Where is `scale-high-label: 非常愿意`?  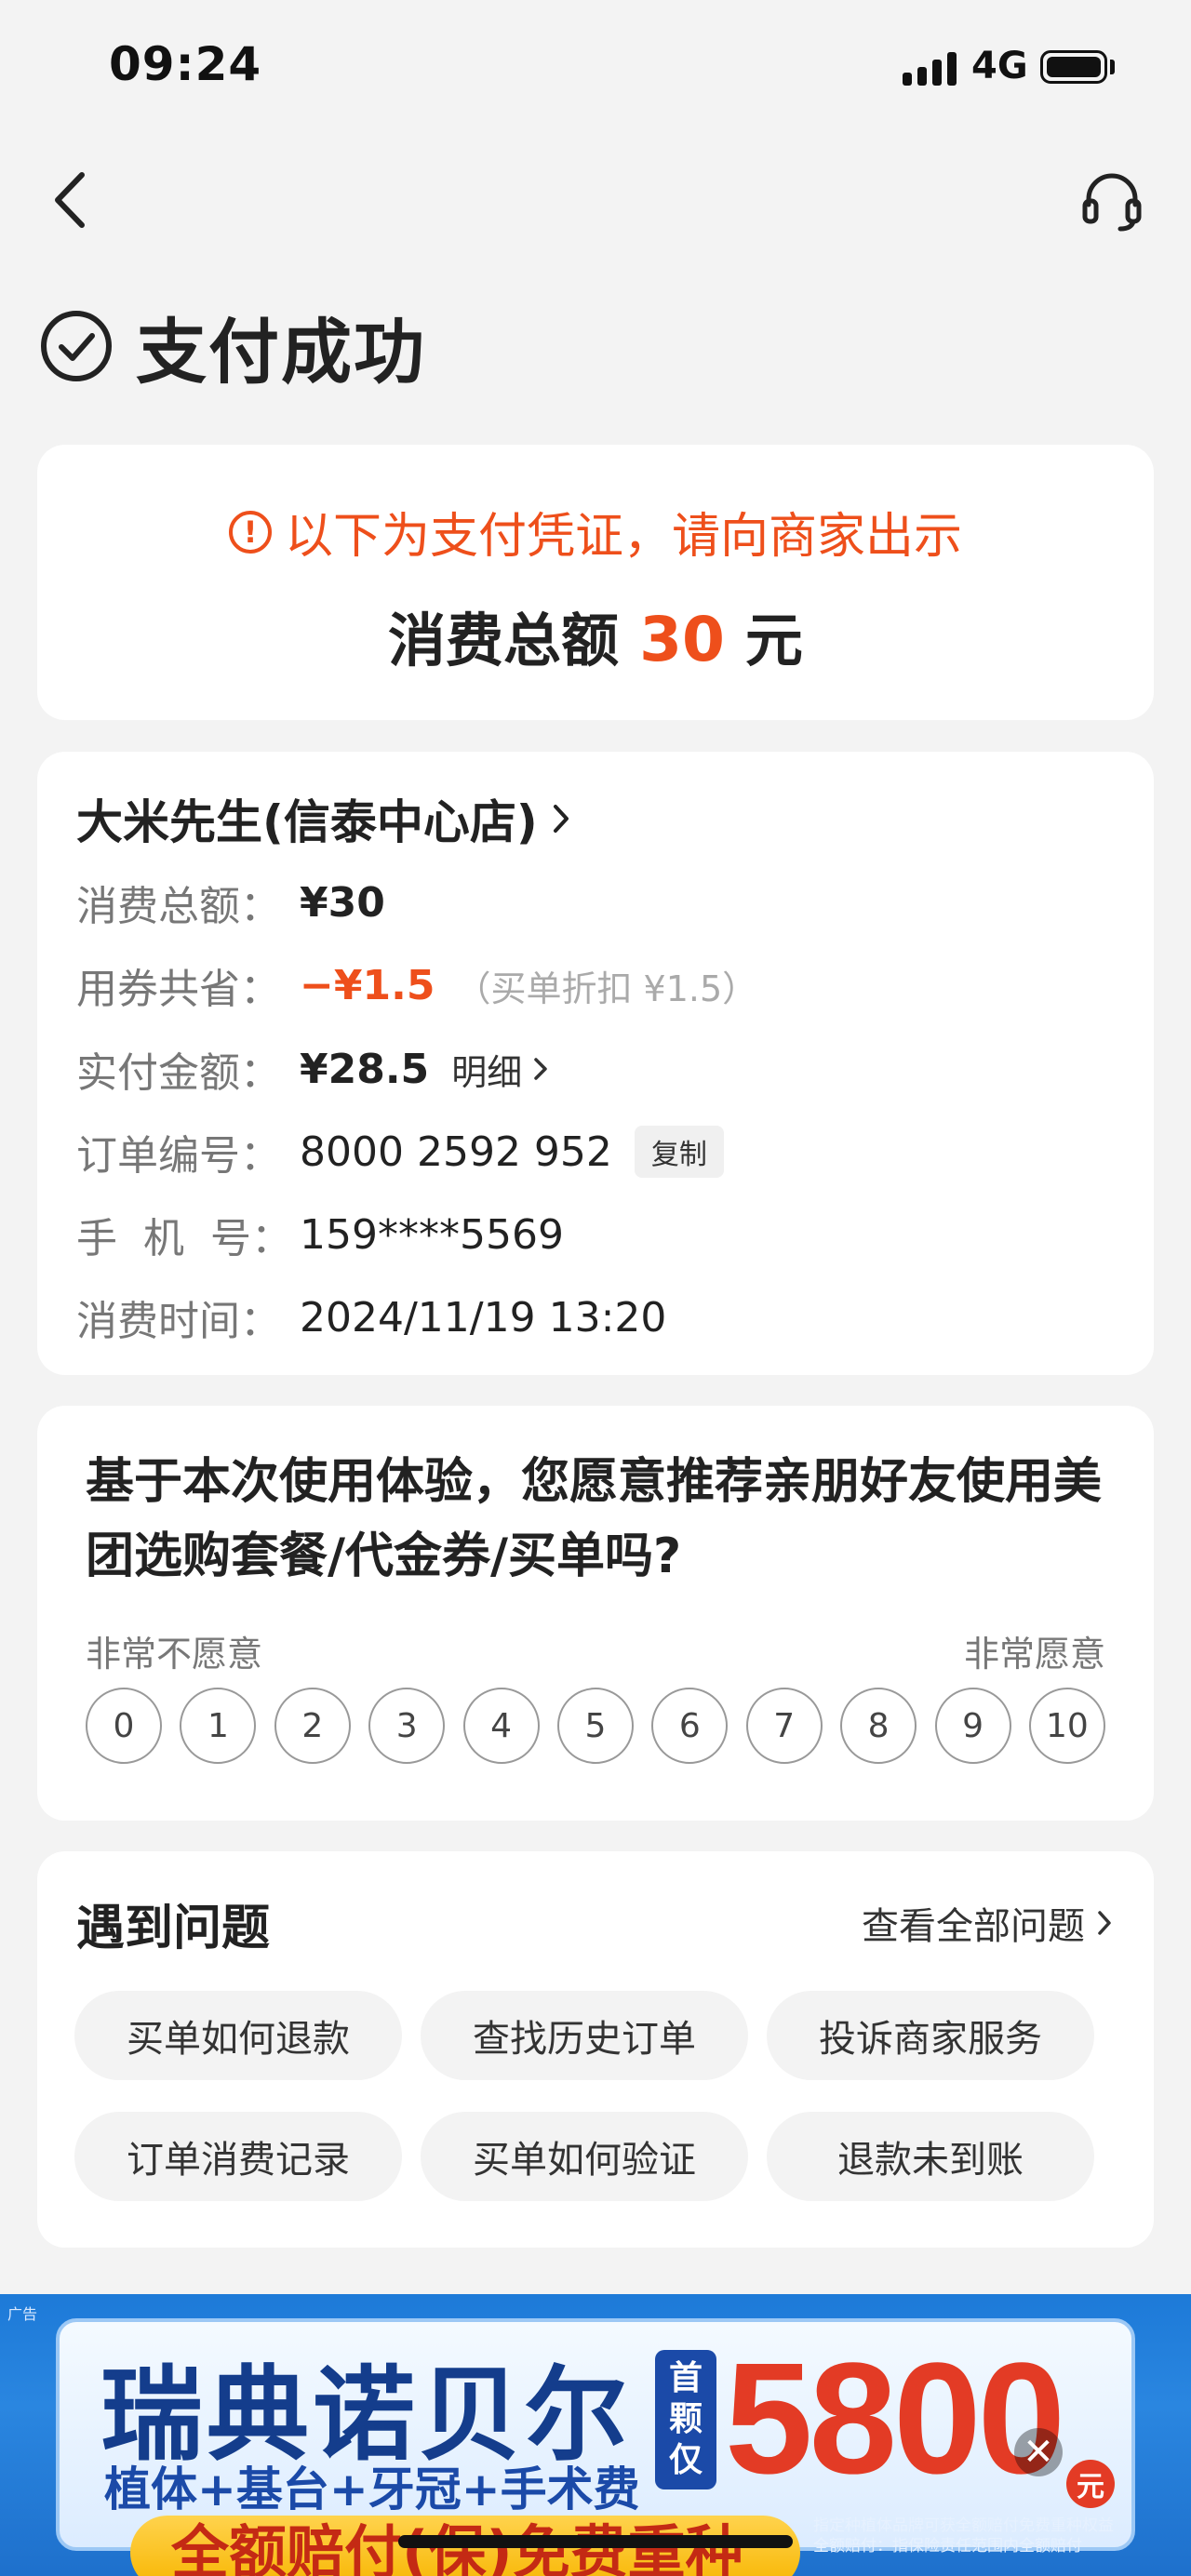
scale-high-label: 非常愿意 is located at coordinates (1034, 1654).